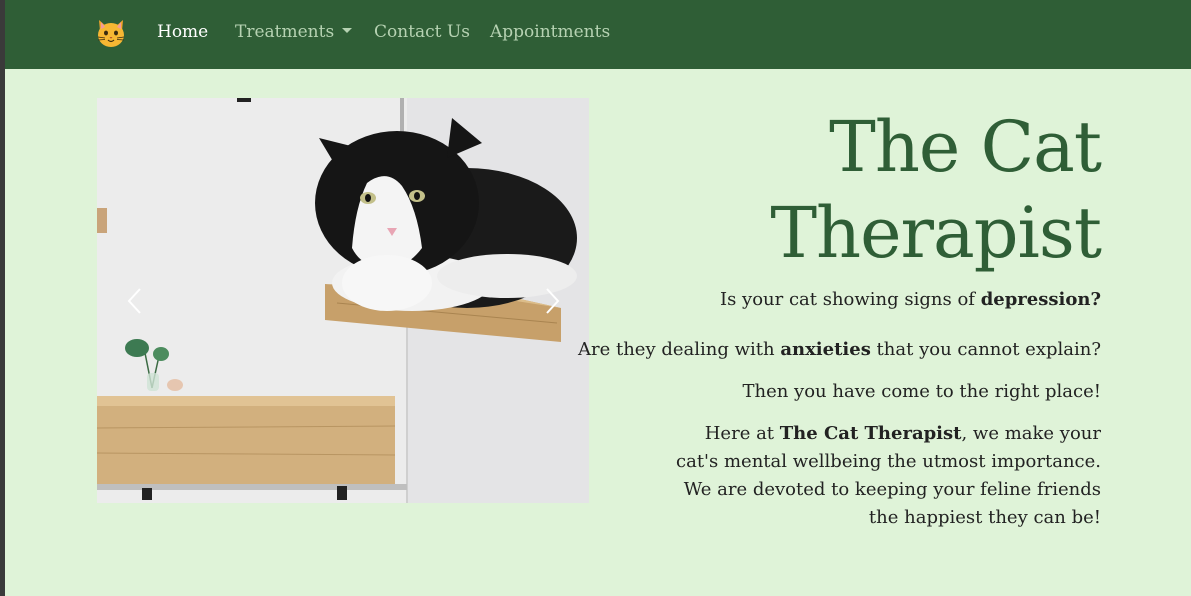 The image size is (1191, 596). What do you see at coordinates (111, 33) in the screenshot?
I see `cat-face-icon` at bounding box center [111, 33].